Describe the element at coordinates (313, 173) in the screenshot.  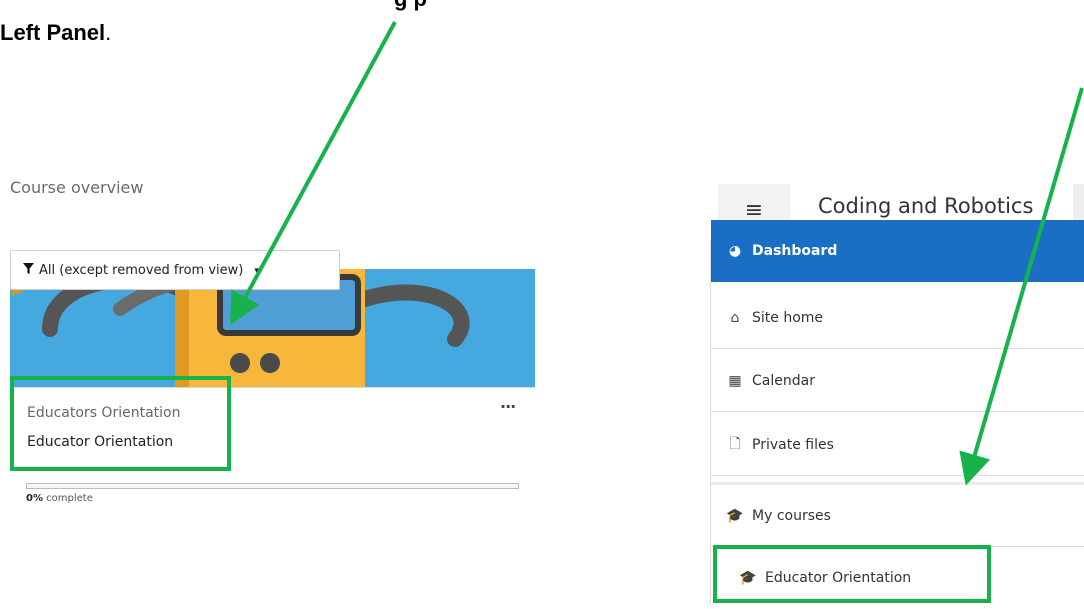
I see `arrow-to-card` at that location.